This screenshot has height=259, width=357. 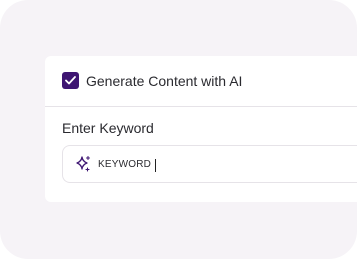 I want to click on text-caret, so click(x=156, y=165).